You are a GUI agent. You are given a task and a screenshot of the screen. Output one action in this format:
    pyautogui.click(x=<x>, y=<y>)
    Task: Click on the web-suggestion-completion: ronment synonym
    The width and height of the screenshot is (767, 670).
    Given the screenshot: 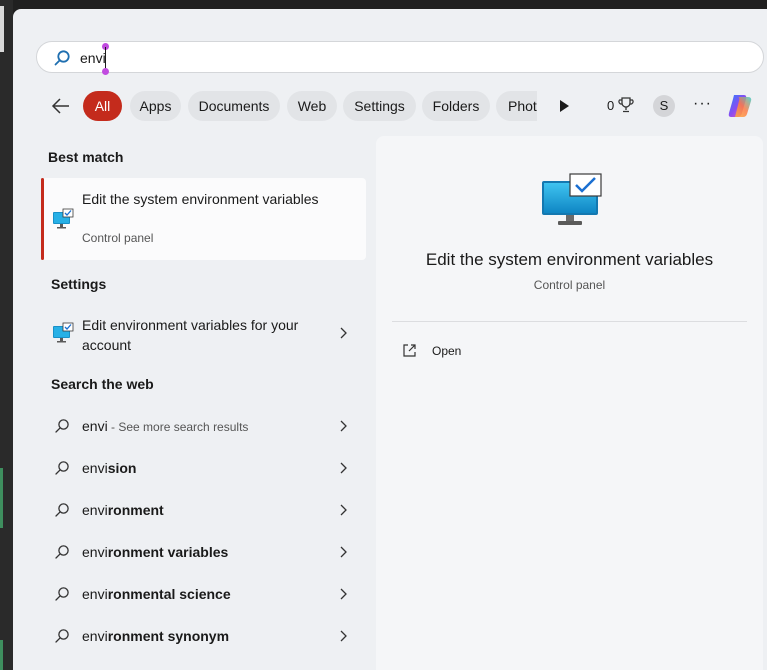 What is the action you would take?
    pyautogui.click(x=168, y=636)
    